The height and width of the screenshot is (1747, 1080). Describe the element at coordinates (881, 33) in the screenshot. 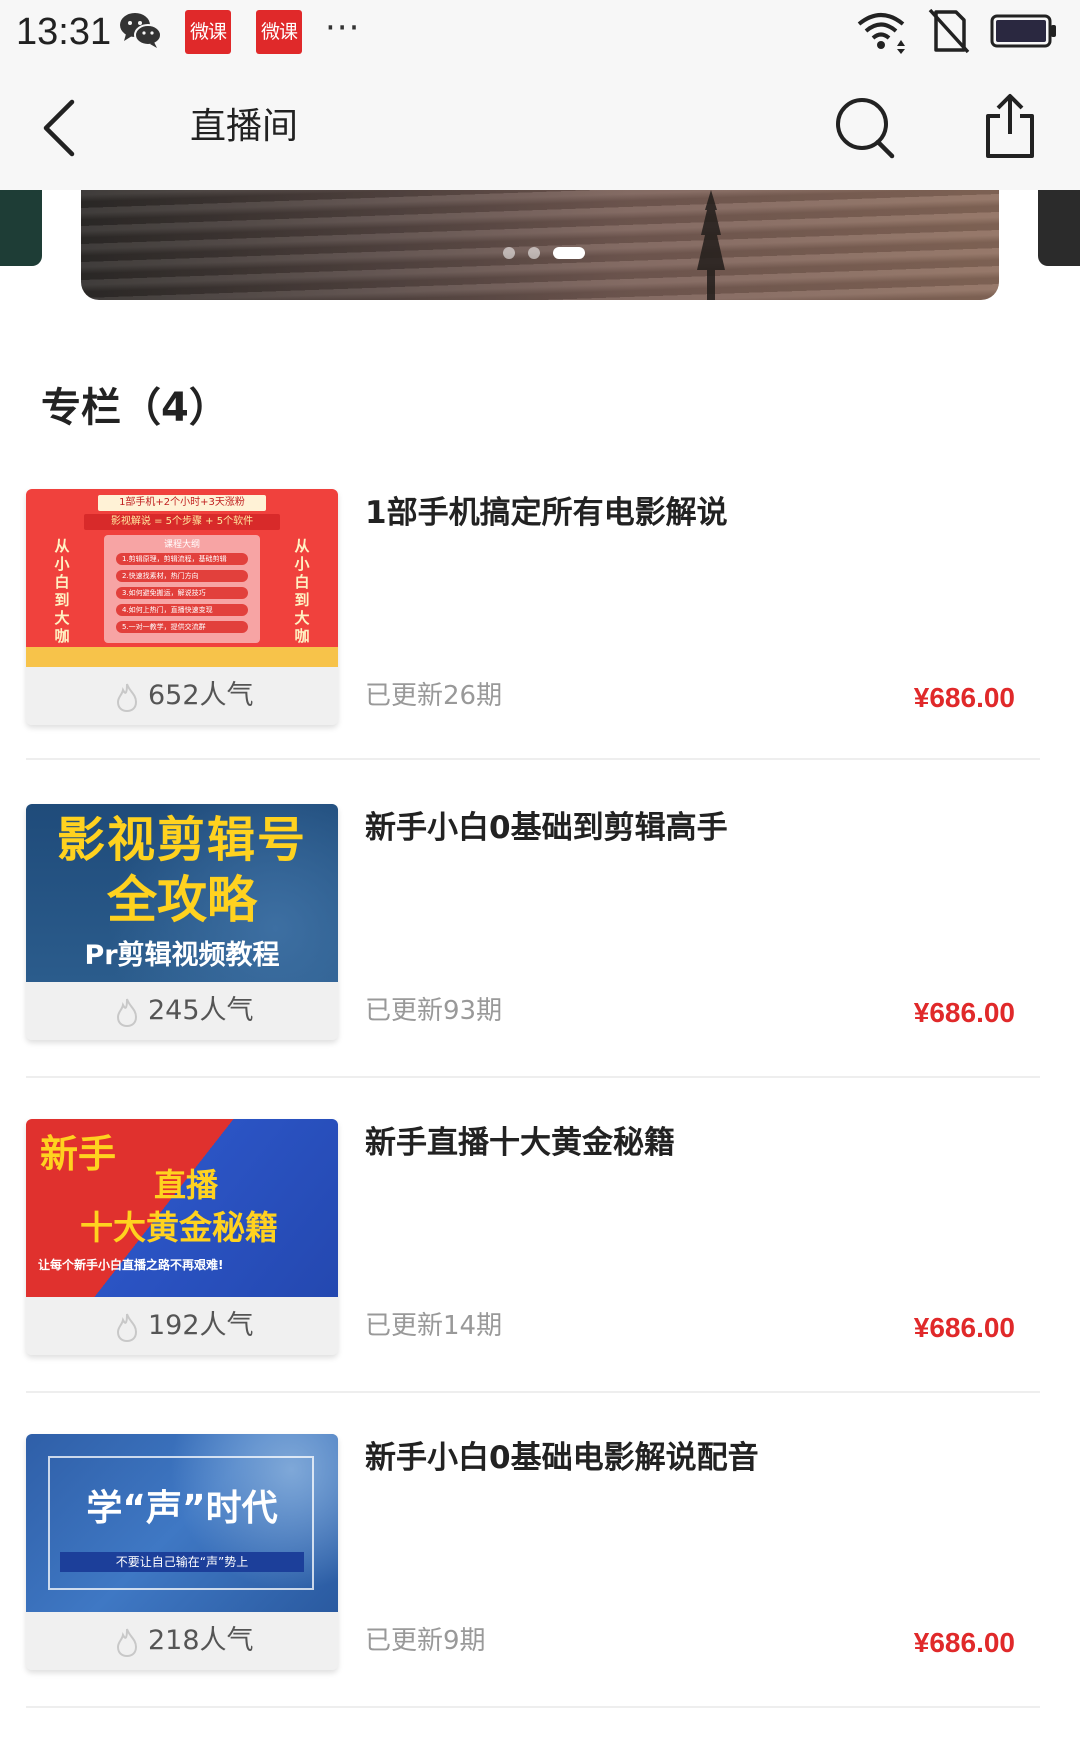

I see `wifi-icon` at that location.